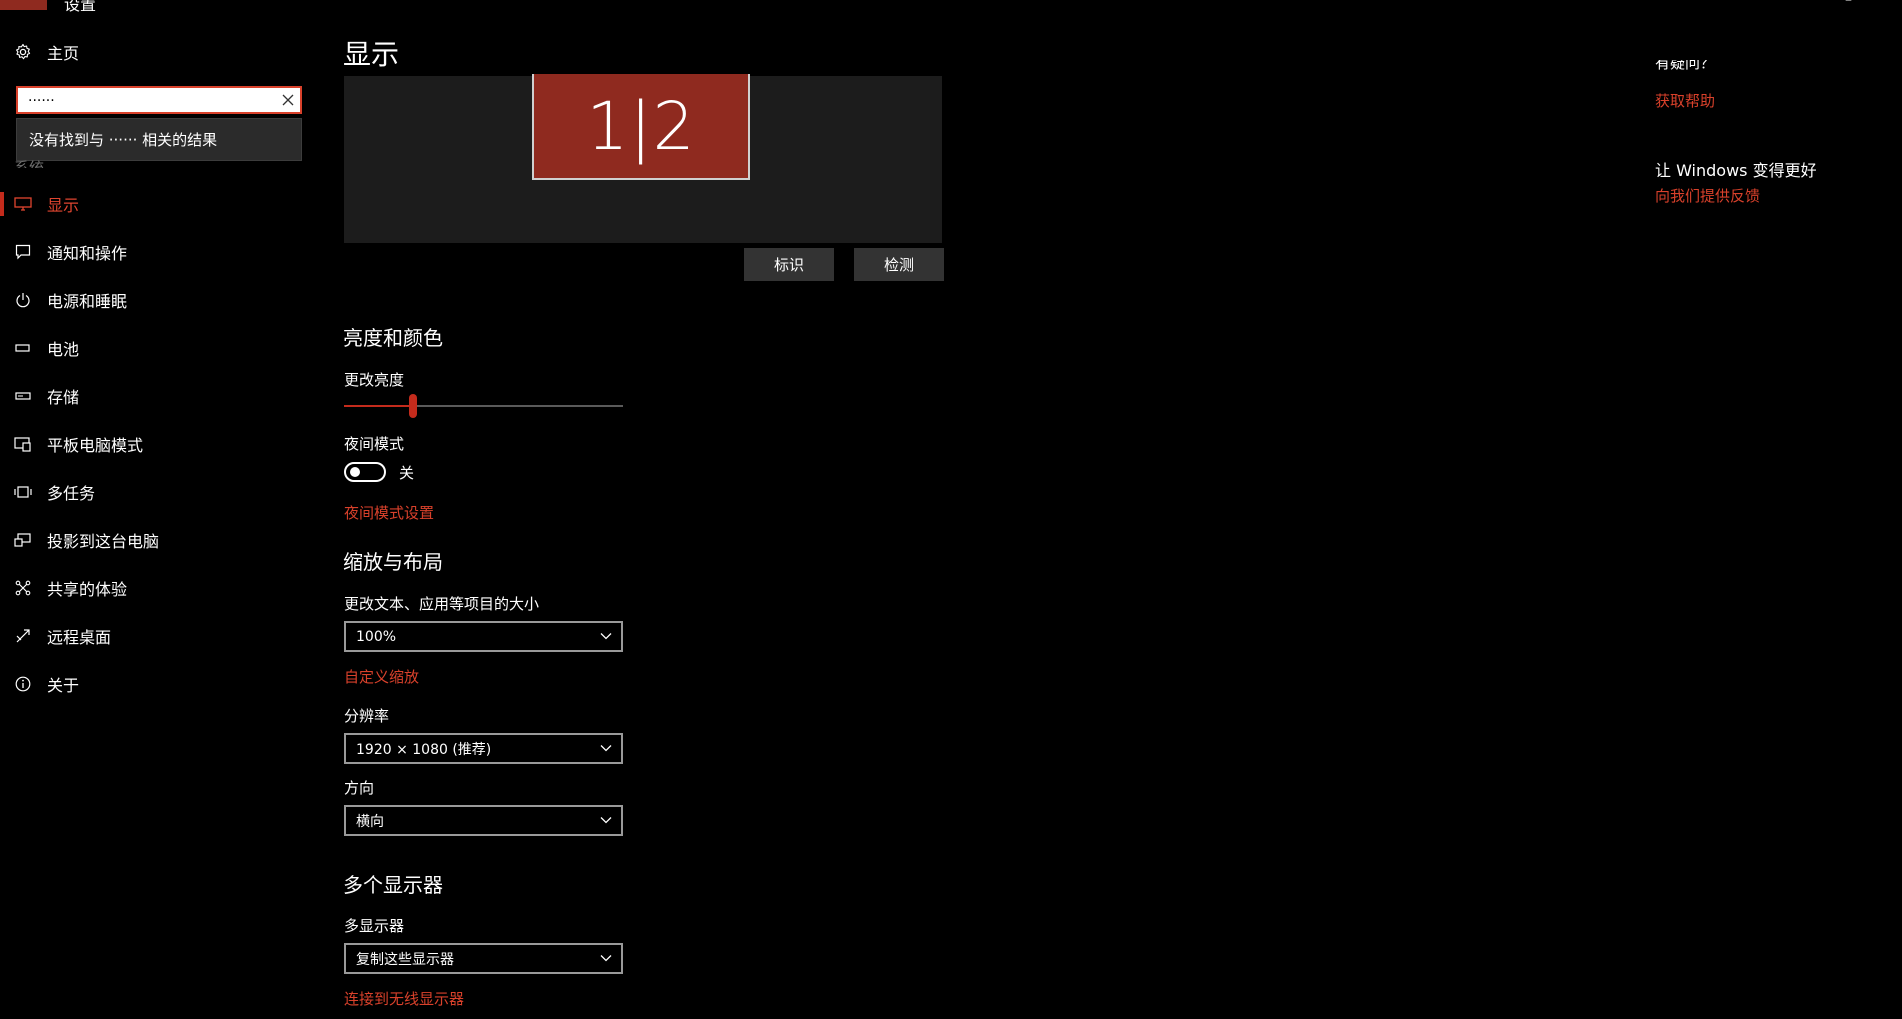 This screenshot has width=1902, height=1019. I want to click on multi-display-value: 复制这些显示器, so click(405, 959).